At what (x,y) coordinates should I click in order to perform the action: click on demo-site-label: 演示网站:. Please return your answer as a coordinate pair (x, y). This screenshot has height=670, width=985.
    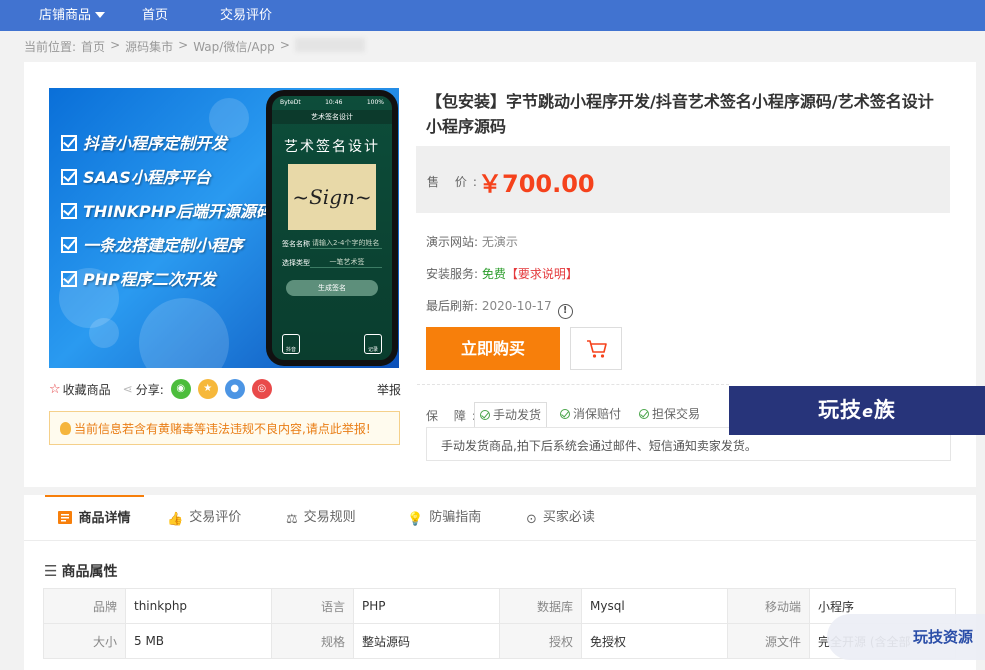
    Looking at the image, I should click on (452, 242).